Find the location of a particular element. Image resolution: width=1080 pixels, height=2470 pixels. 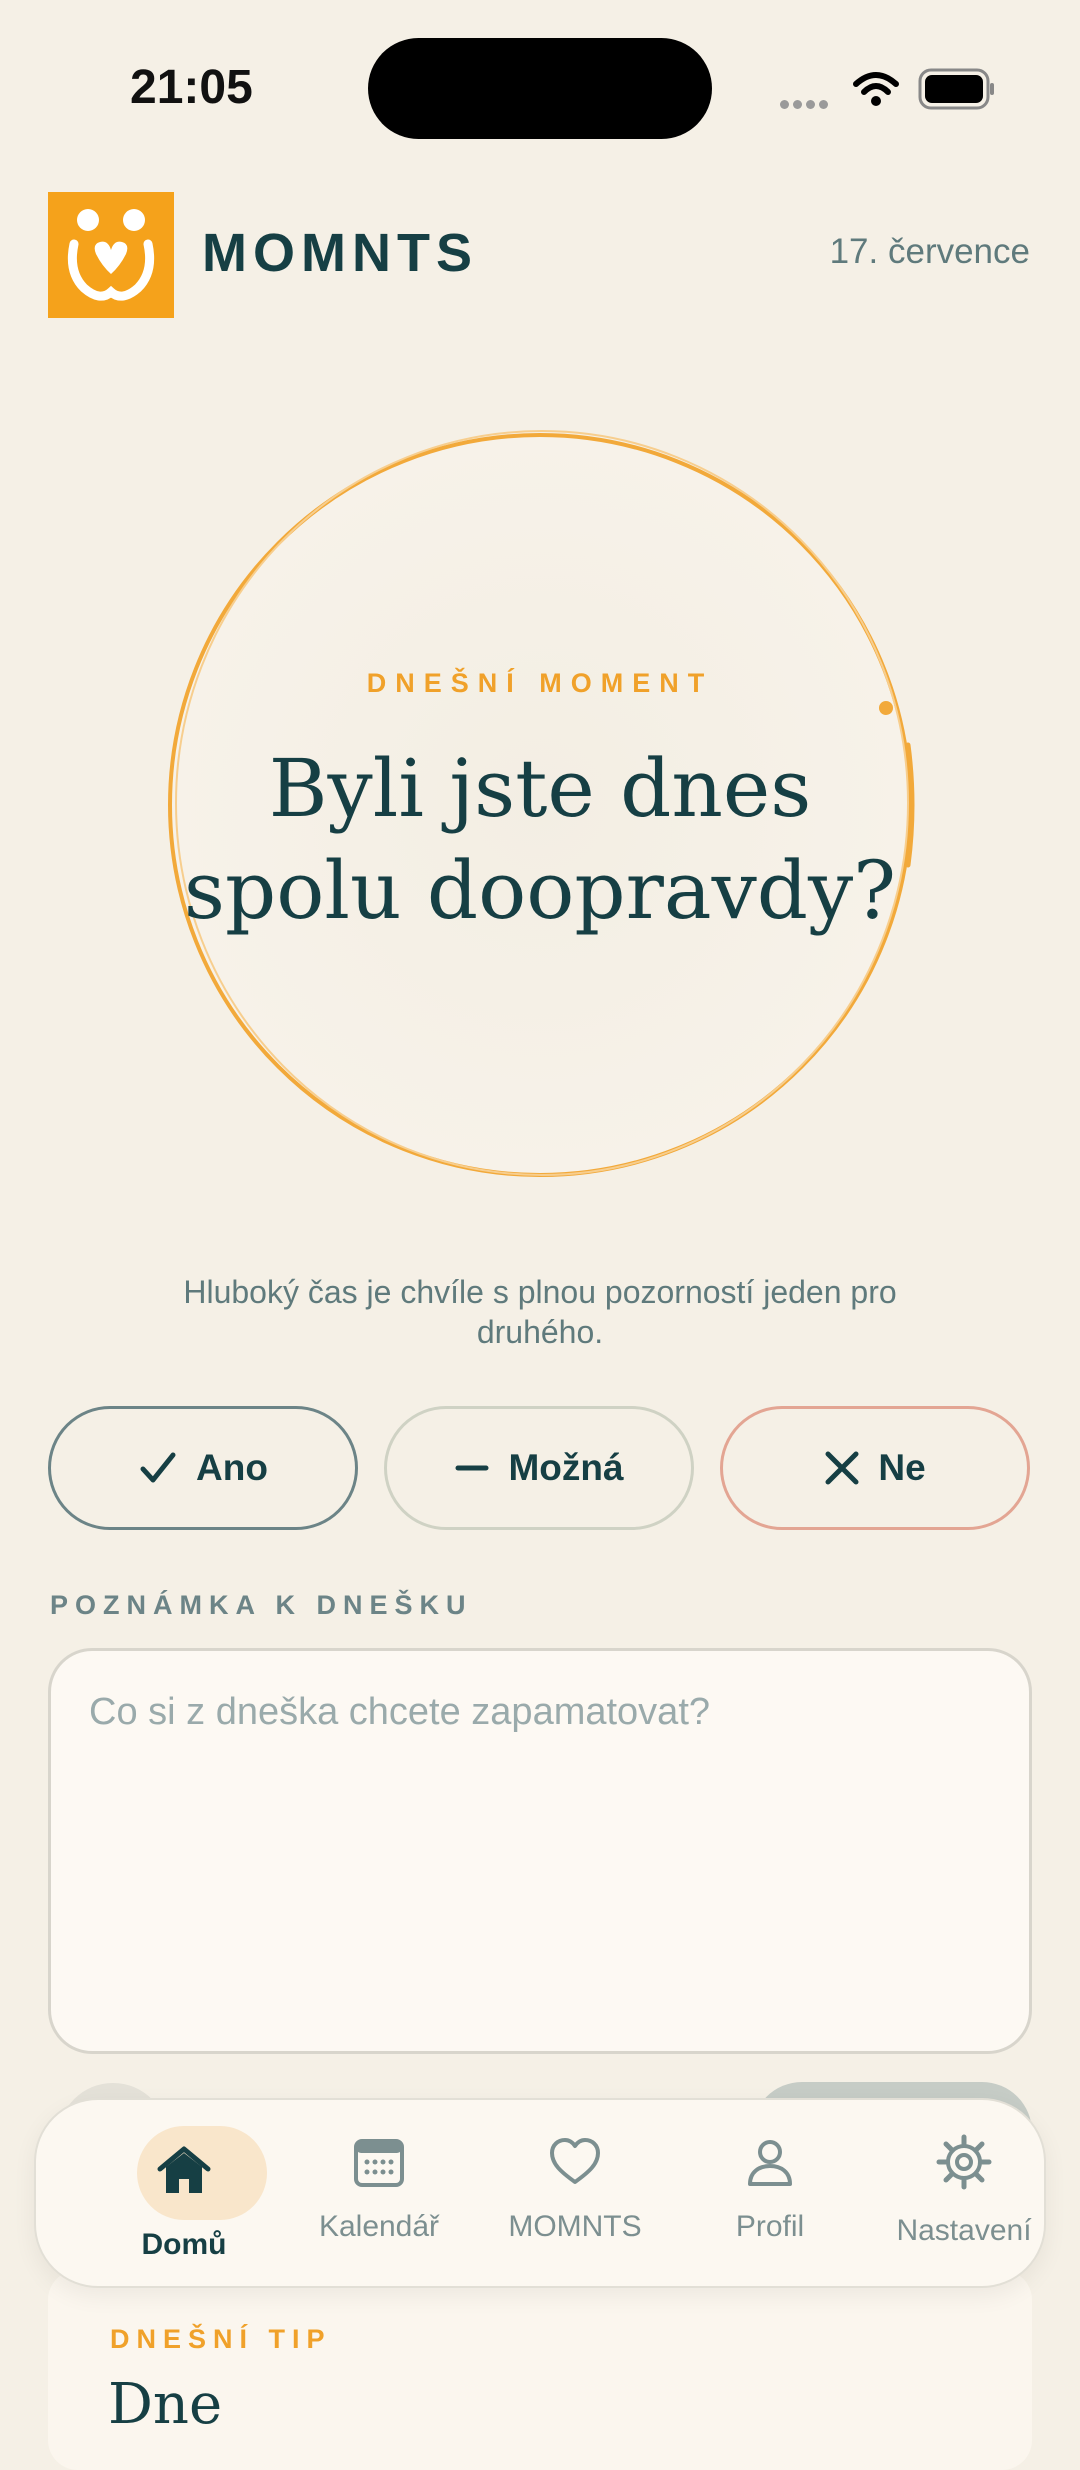

tip-title: Dne is located at coordinates (165, 2404).